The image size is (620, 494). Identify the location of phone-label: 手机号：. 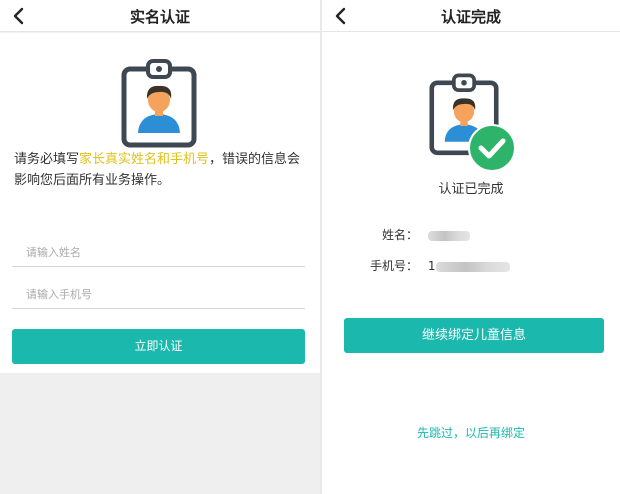
(393, 266).